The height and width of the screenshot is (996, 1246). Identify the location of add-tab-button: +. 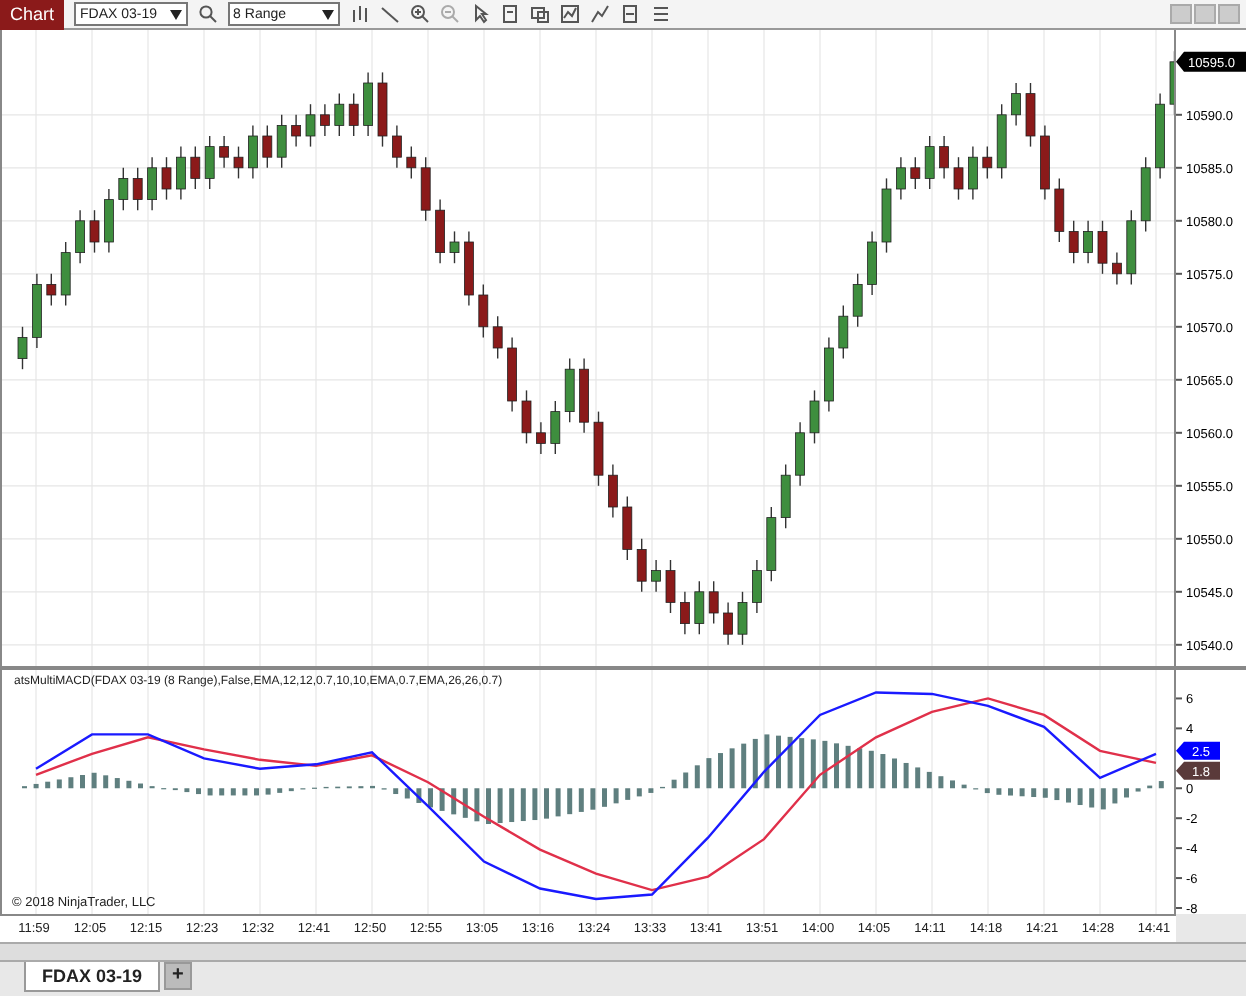
(178, 976).